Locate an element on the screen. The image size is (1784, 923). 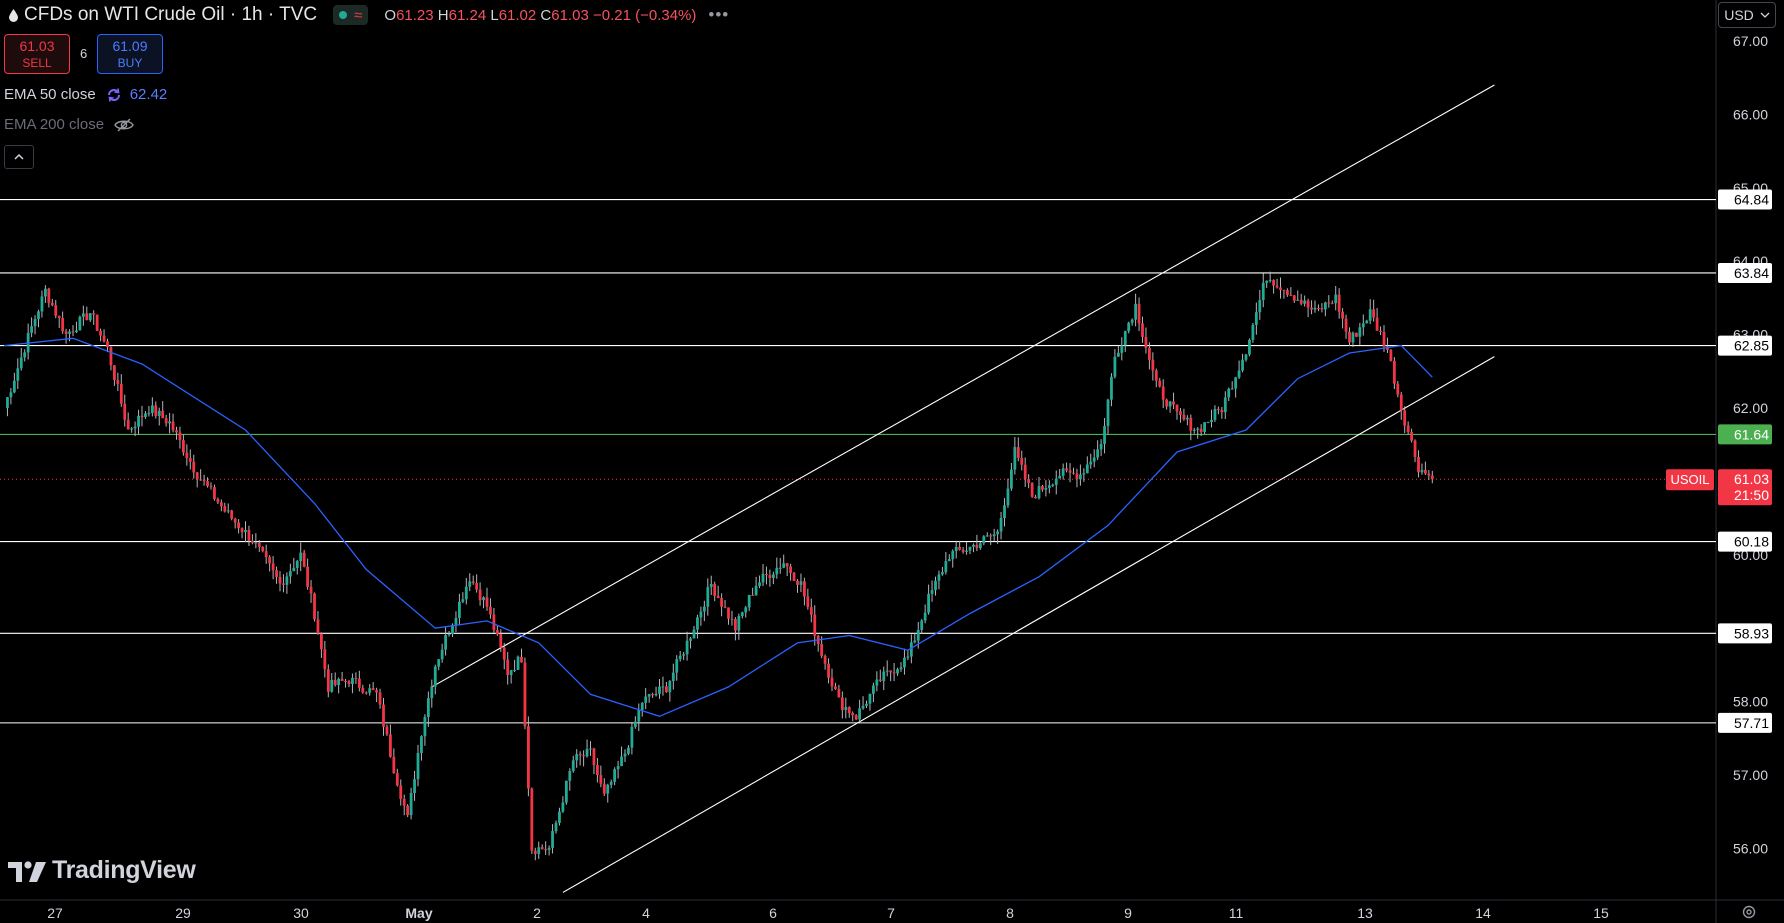
x-tick-label: 2 is located at coordinates (537, 913).